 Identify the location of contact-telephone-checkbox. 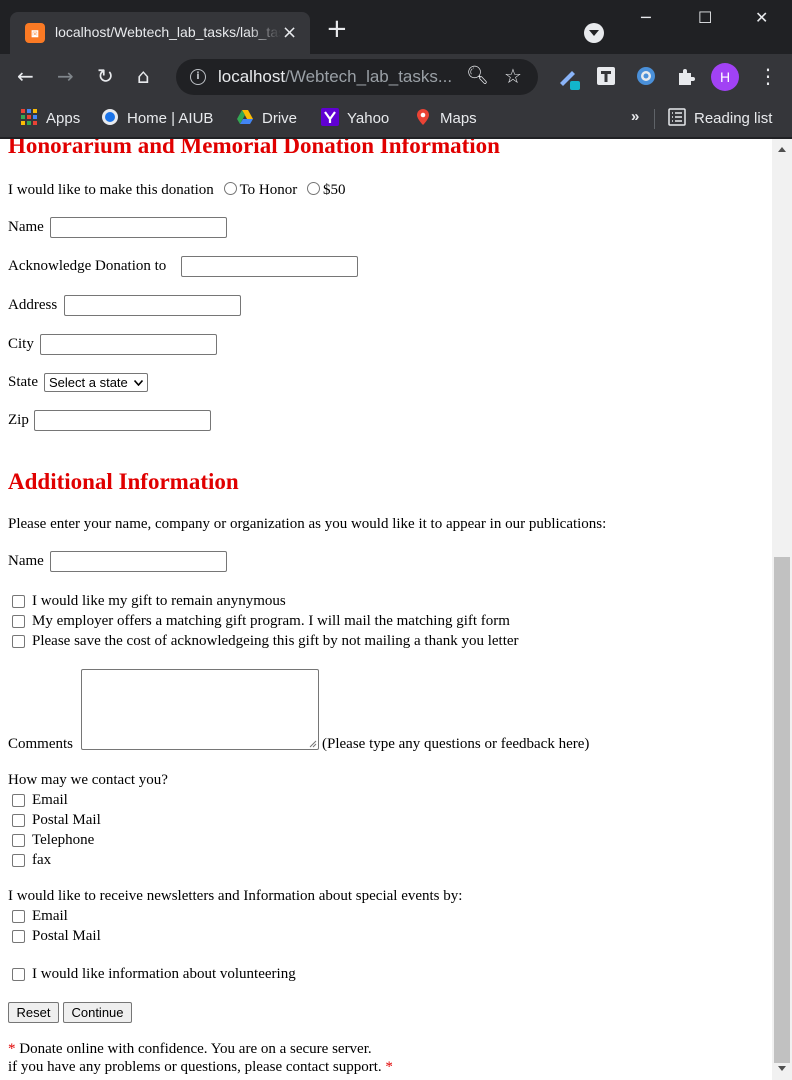
(18, 840).